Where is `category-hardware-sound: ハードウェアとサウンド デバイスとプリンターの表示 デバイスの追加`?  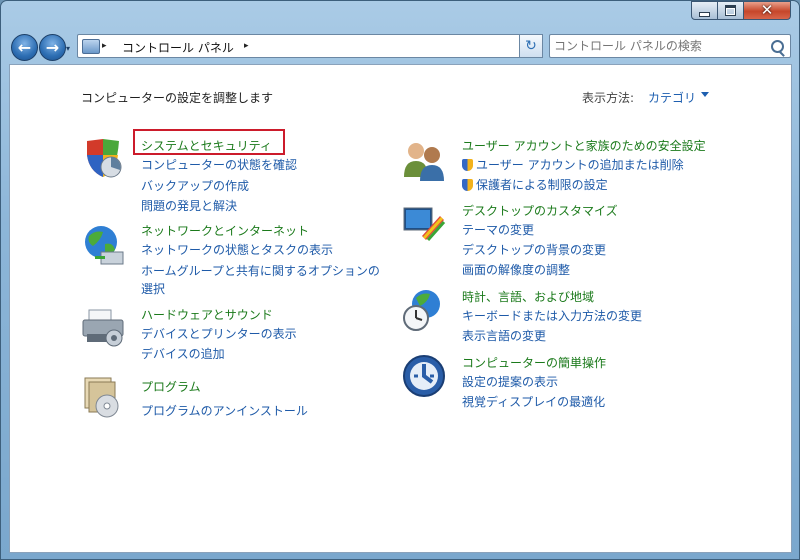
category-hardware-sound: ハードウェアとサウンド デバイスとプリンターの表示 デバイスの追加 is located at coordinates (231, 336).